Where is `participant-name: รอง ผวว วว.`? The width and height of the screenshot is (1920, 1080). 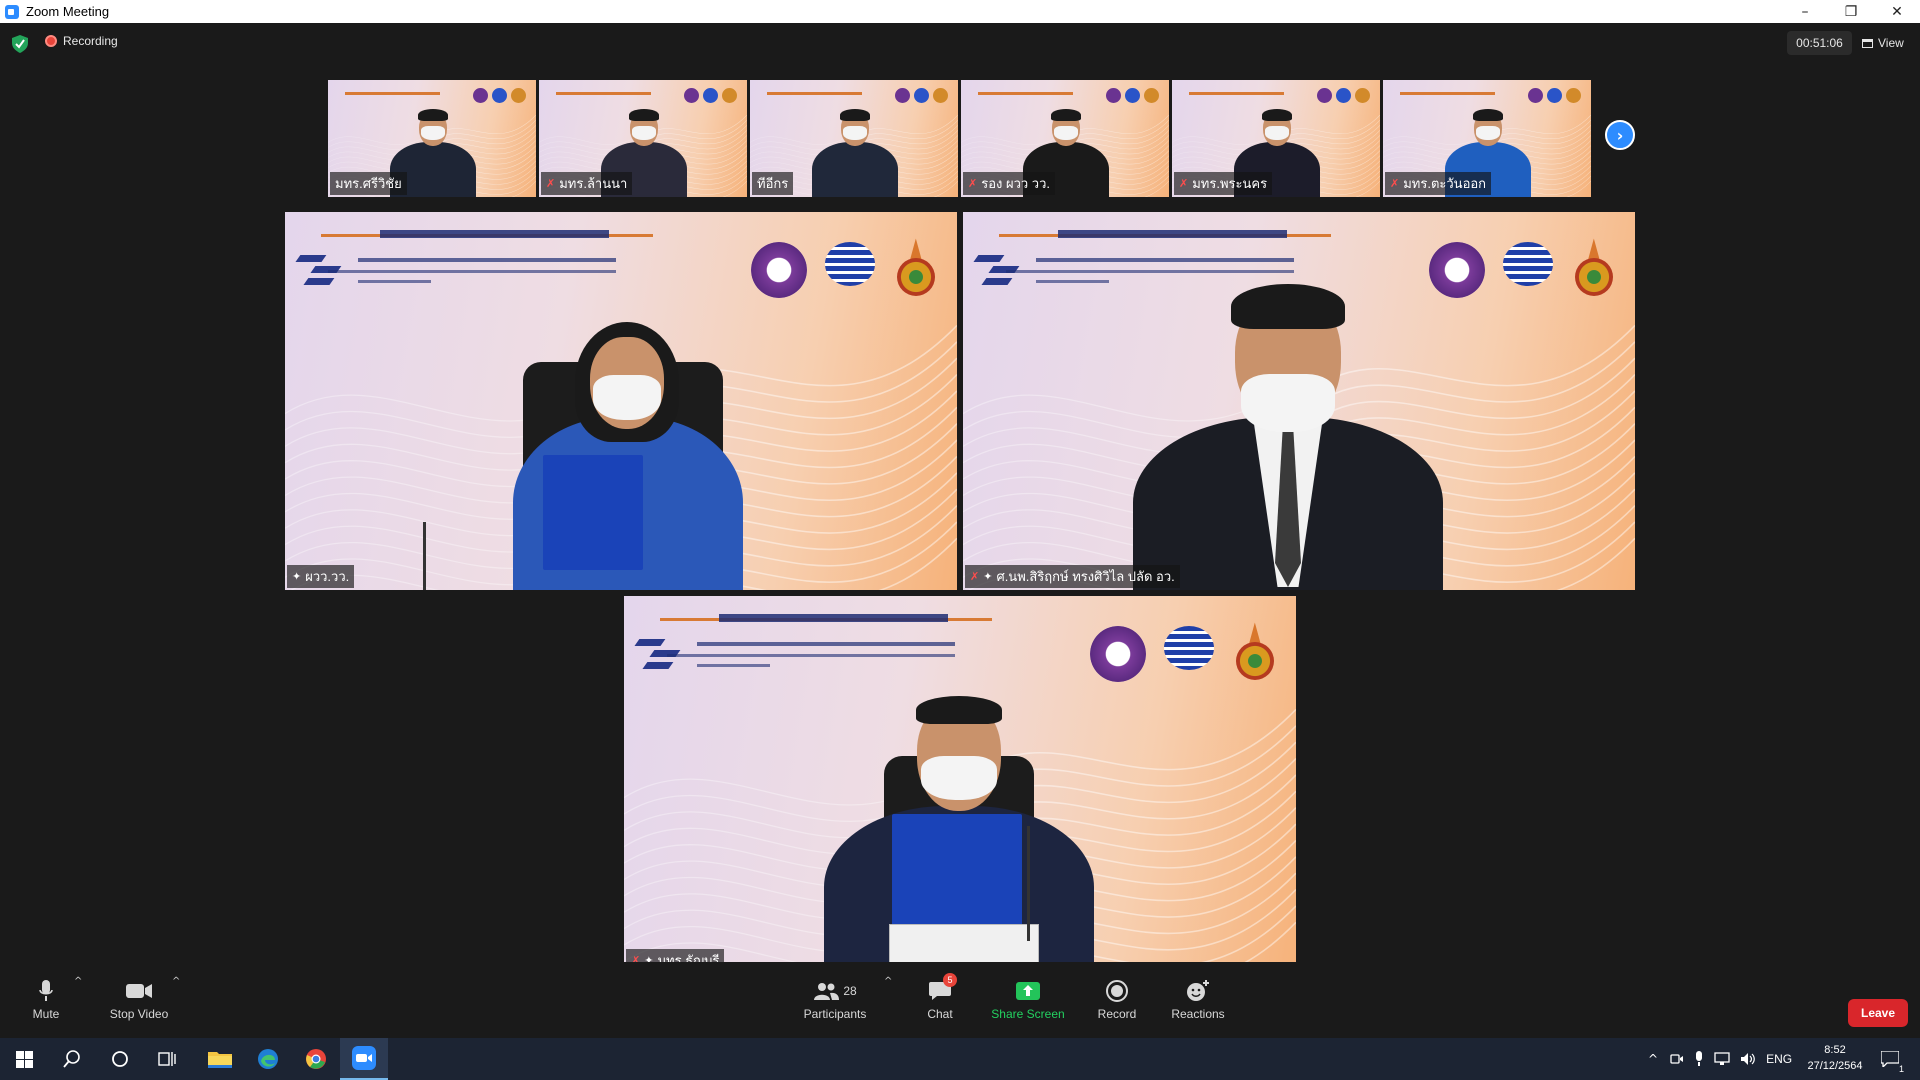
participant-name: รอง ผวว วว. is located at coordinates (1016, 183).